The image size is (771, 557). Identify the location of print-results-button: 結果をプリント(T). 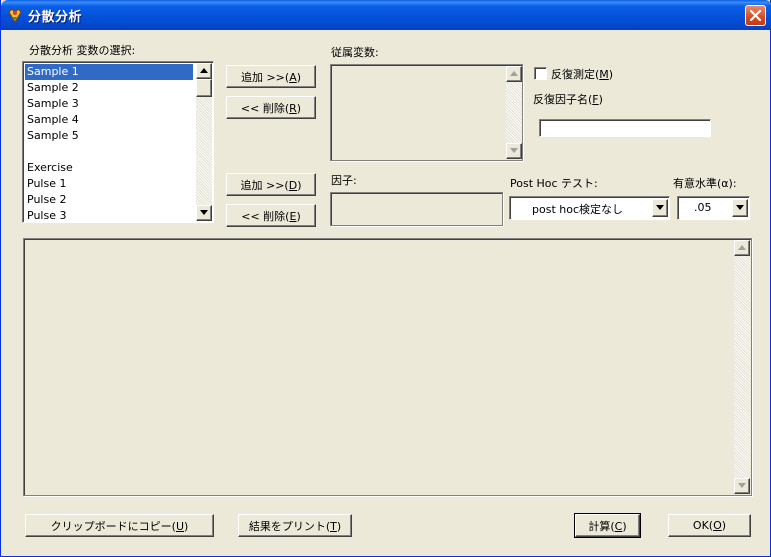
(295, 525).